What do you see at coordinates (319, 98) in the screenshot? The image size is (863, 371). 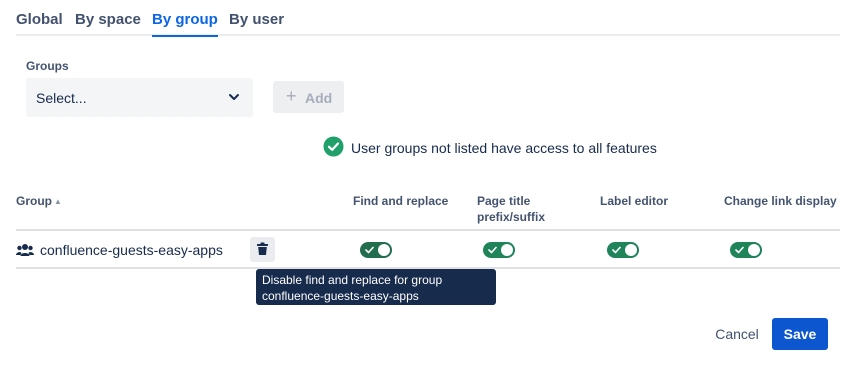 I see `add-button-label: Add` at bounding box center [319, 98].